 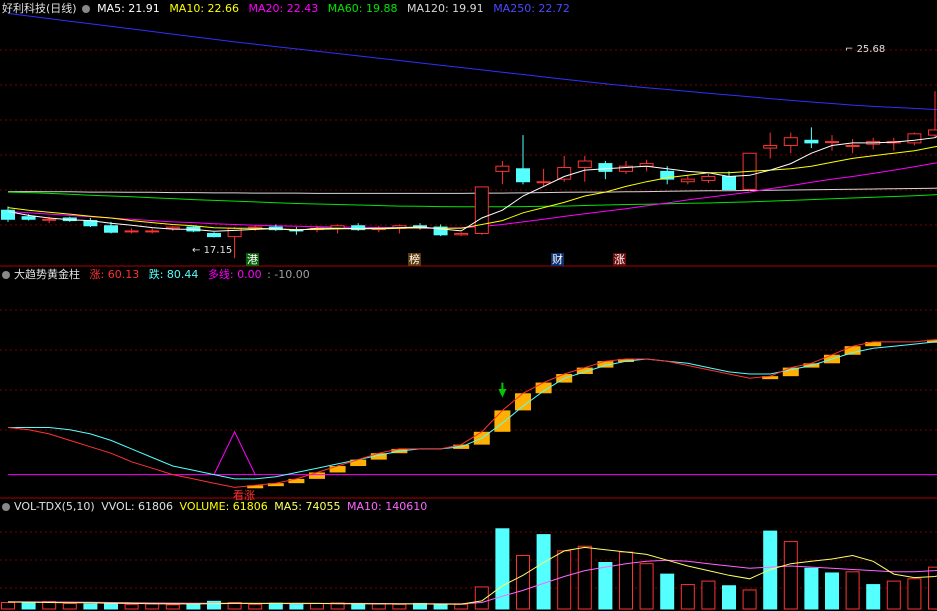 I want to click on indicator-title: 大趋势黄金柱, so click(x=47, y=274).